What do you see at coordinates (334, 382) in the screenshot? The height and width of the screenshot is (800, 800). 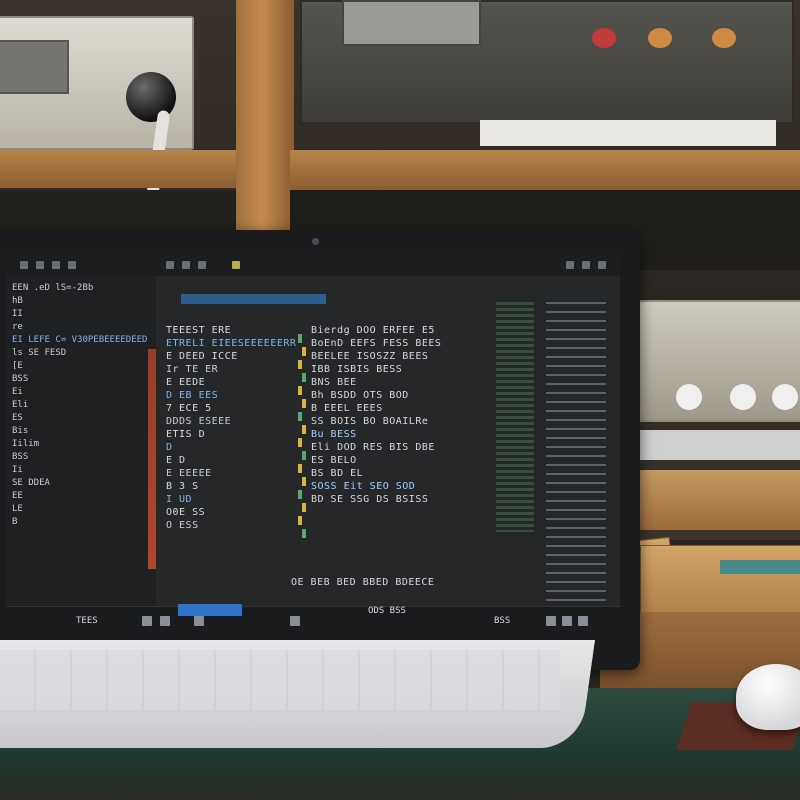 I see `text-line: BNS BEE` at bounding box center [334, 382].